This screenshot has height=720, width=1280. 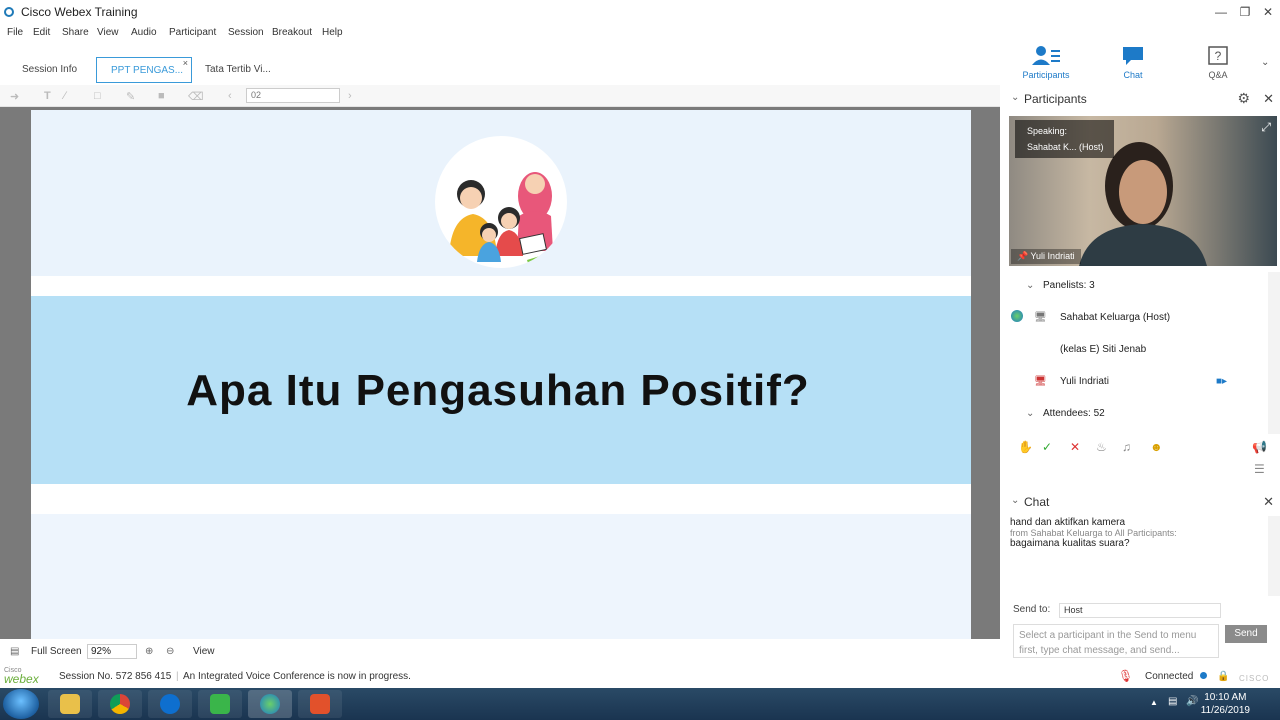 What do you see at coordinates (1243, 98) in the screenshot?
I see `gear-icon: ⚙` at bounding box center [1243, 98].